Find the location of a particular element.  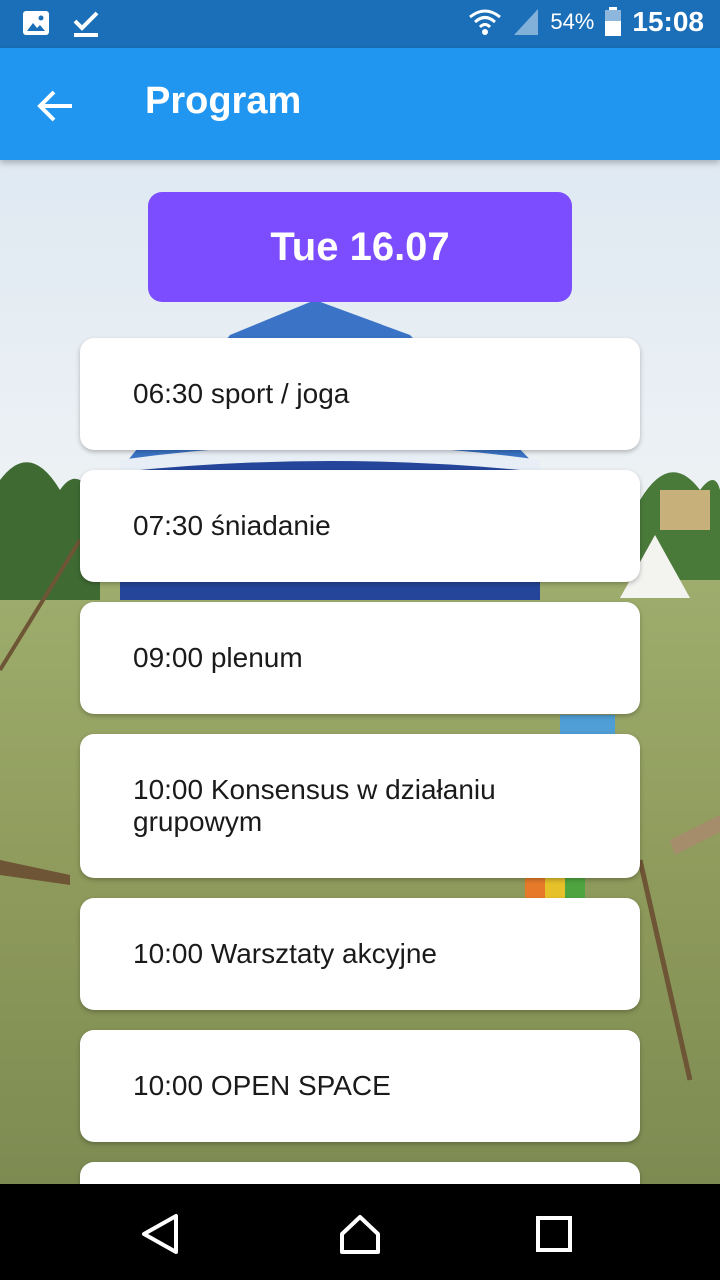

battery-icon is located at coordinates (613, 21).